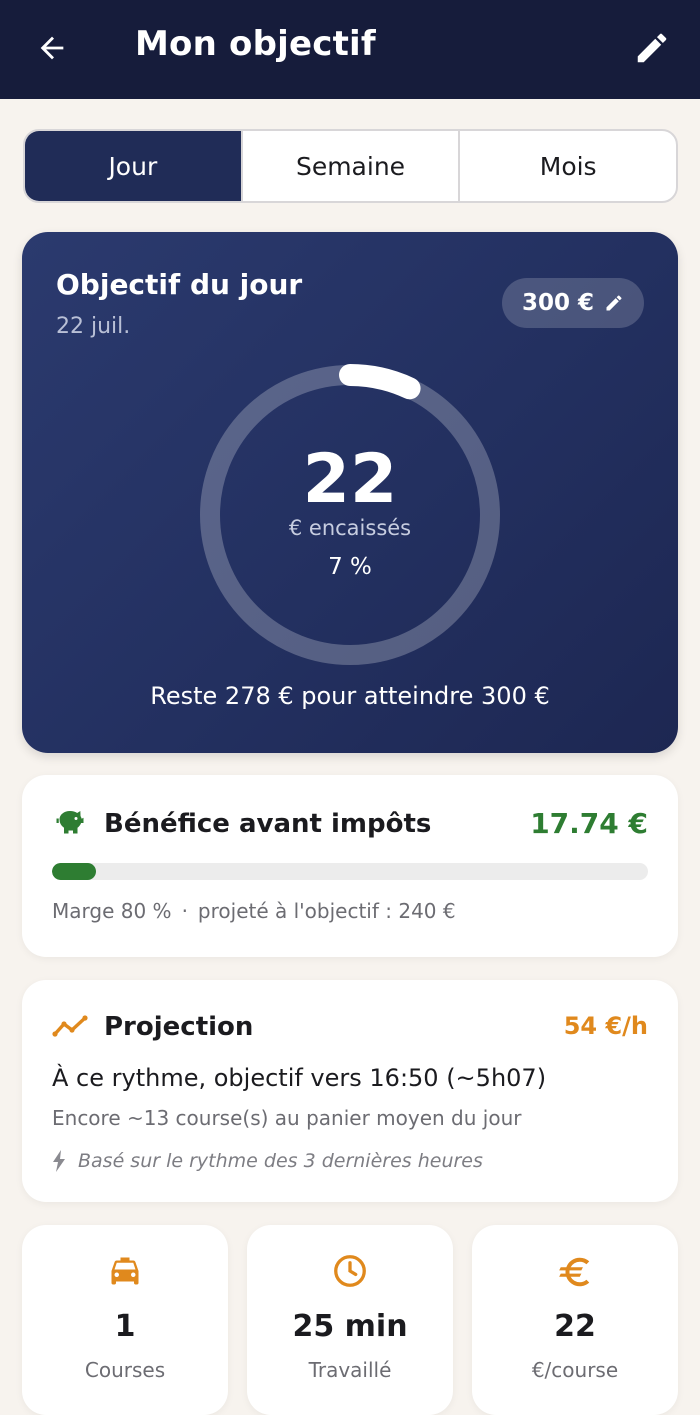 The width and height of the screenshot is (700, 1415). I want to click on stats-row: 1 Courses 25 min Travaillé 22 €/course, so click(350, 1320).